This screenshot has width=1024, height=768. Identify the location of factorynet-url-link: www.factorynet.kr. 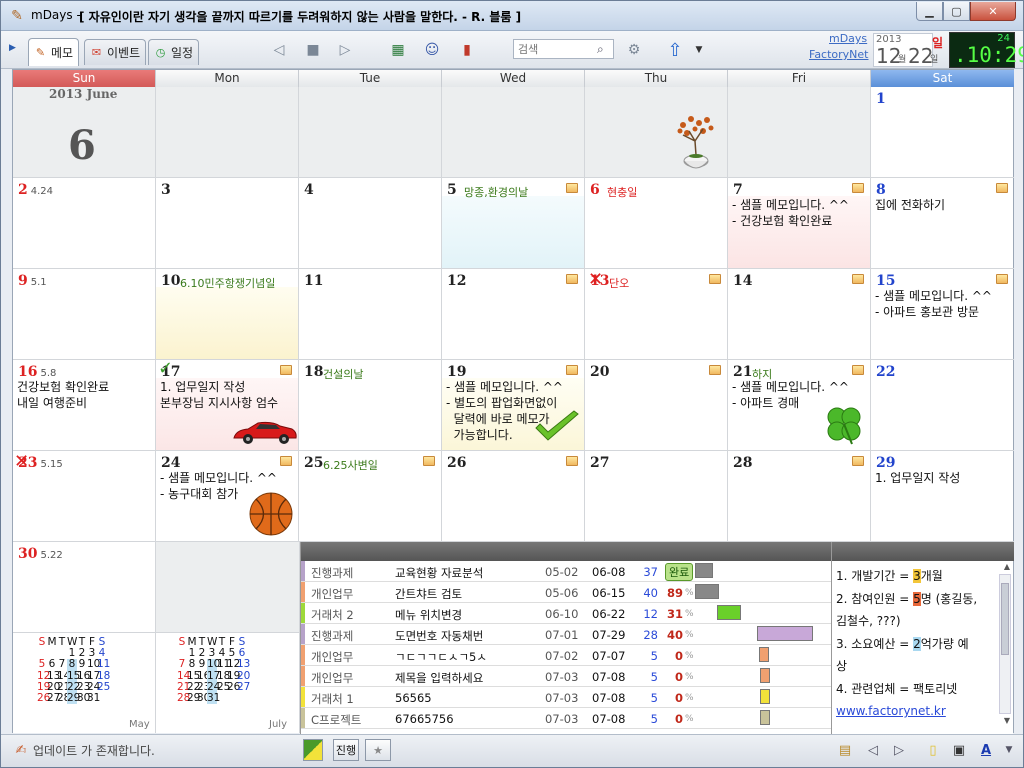
(891, 711).